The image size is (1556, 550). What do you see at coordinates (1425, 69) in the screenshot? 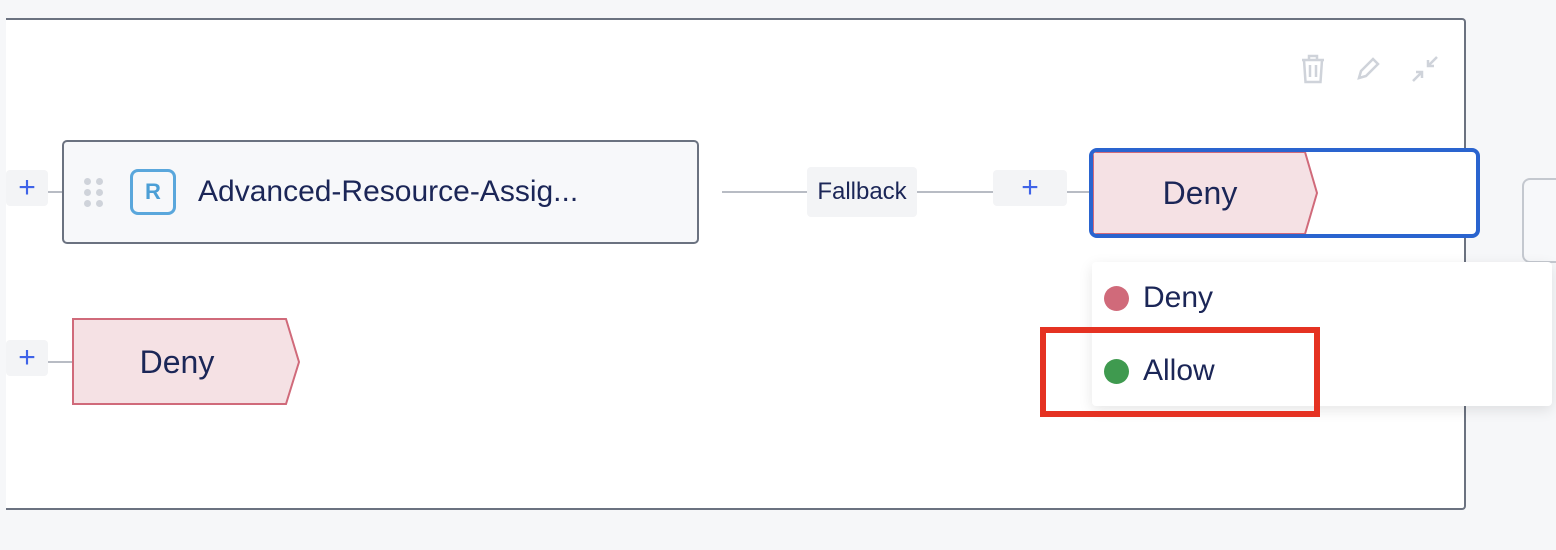
I see `collapse-icon` at bounding box center [1425, 69].